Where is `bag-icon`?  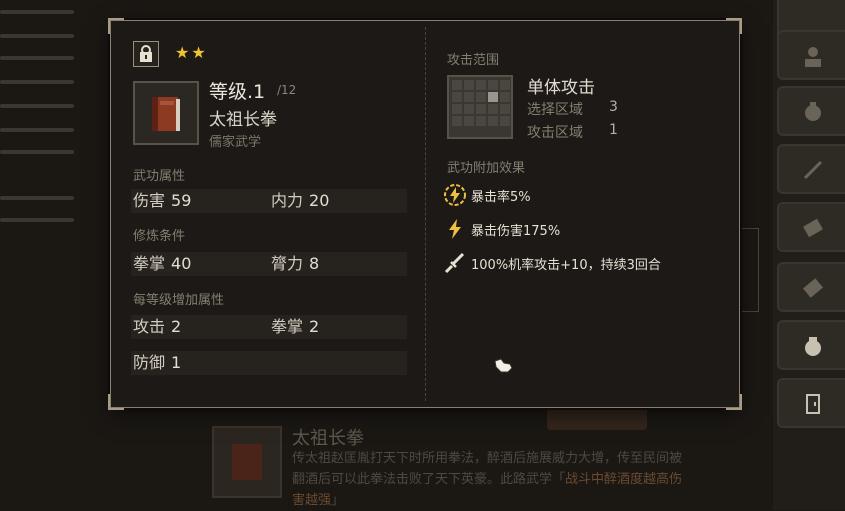 bag-icon is located at coordinates (813, 111).